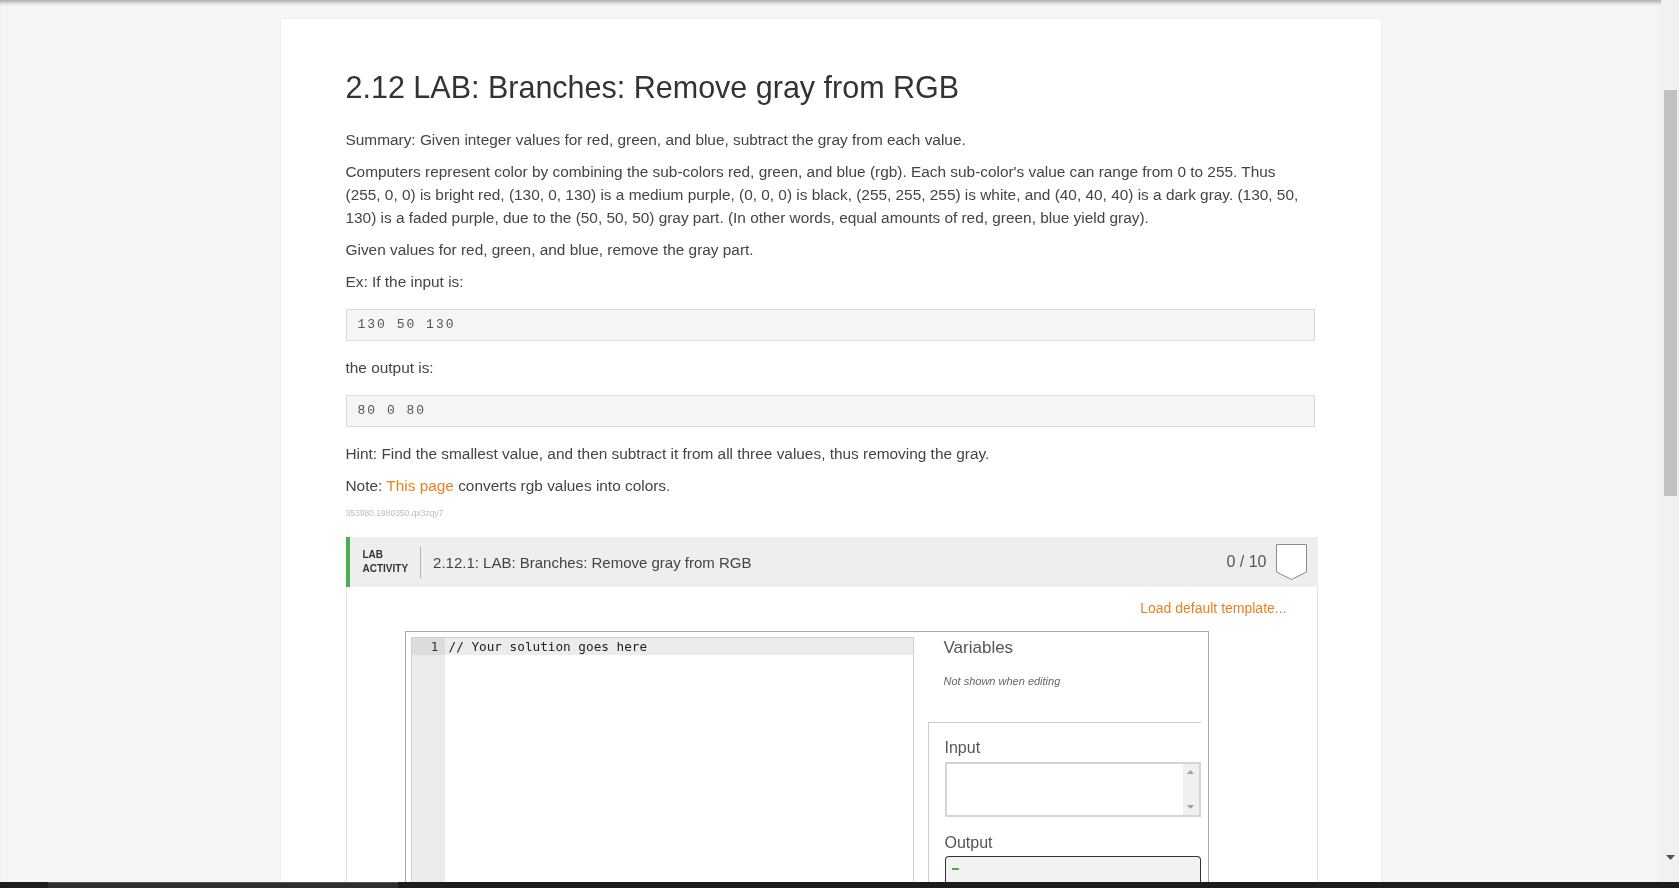 The image size is (1679, 888). I want to click on scrollbar-thumb, so click(1670, 293).